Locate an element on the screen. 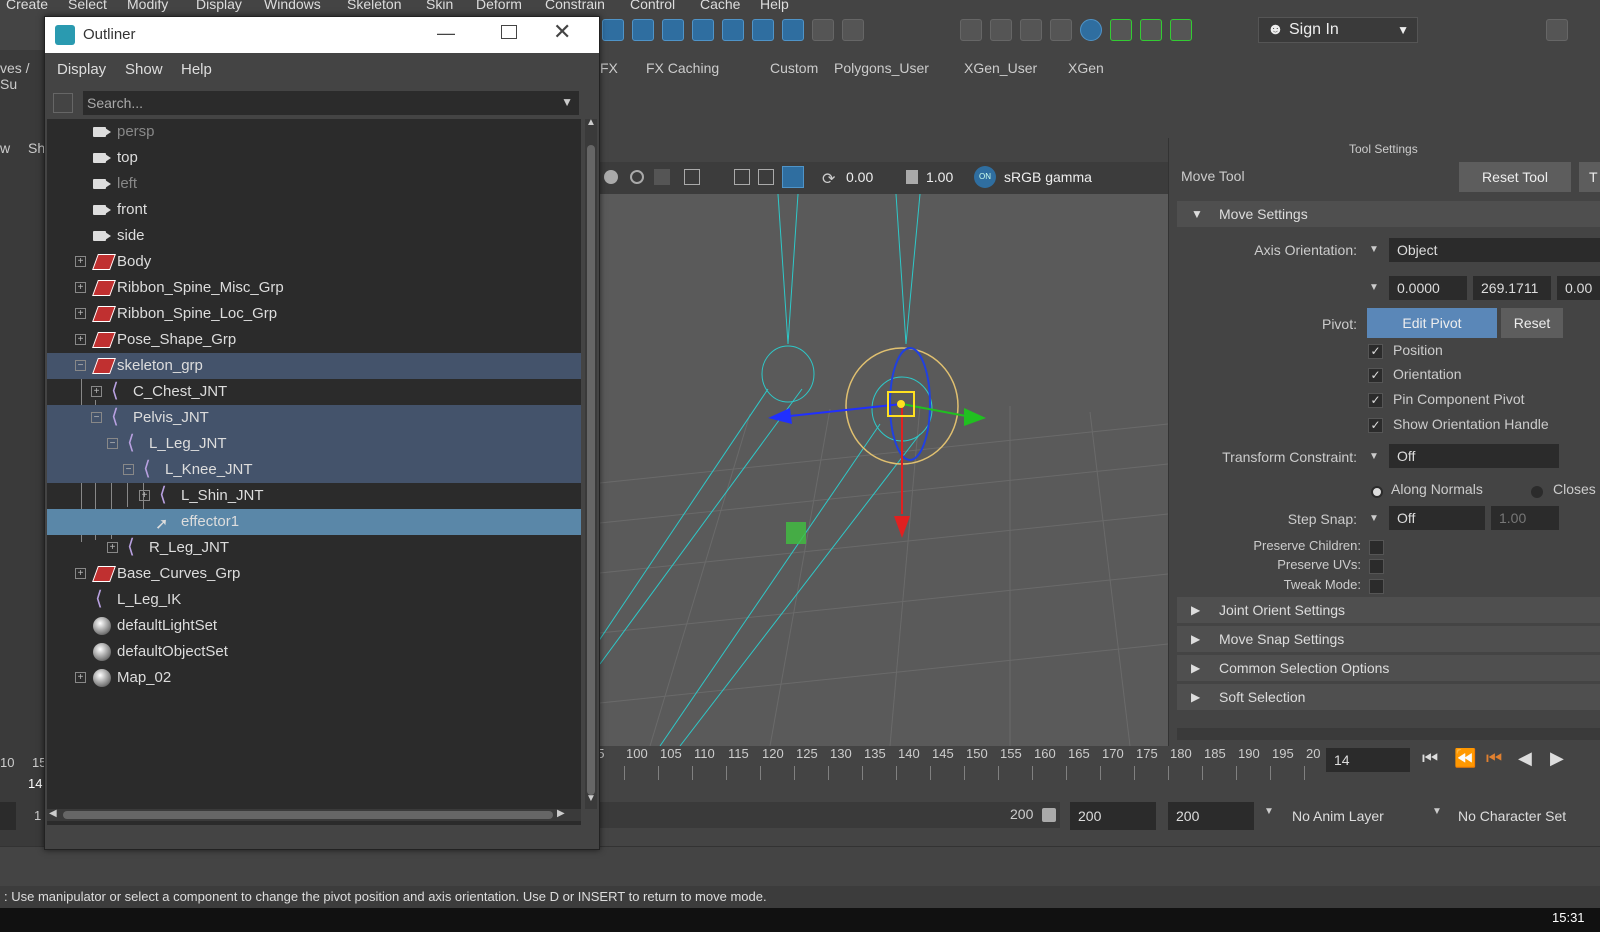 This screenshot has height=932, width=1600. workspace-icon is located at coordinates (1557, 30).